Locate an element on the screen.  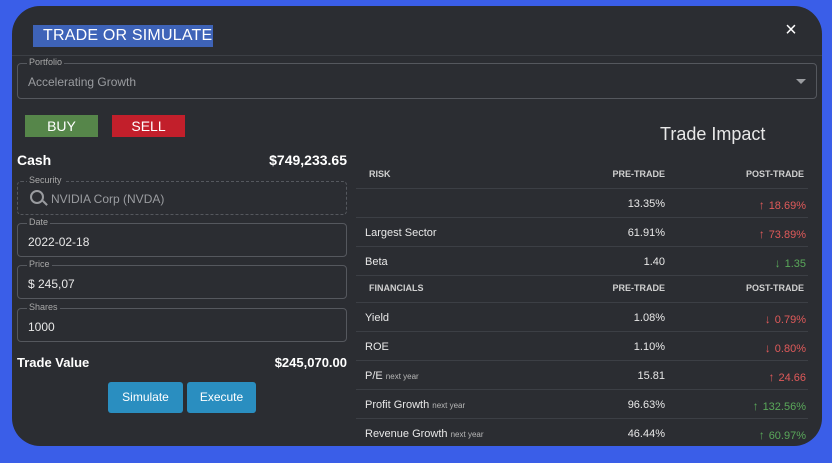
simulate-button: Simulate is located at coordinates (145, 397).